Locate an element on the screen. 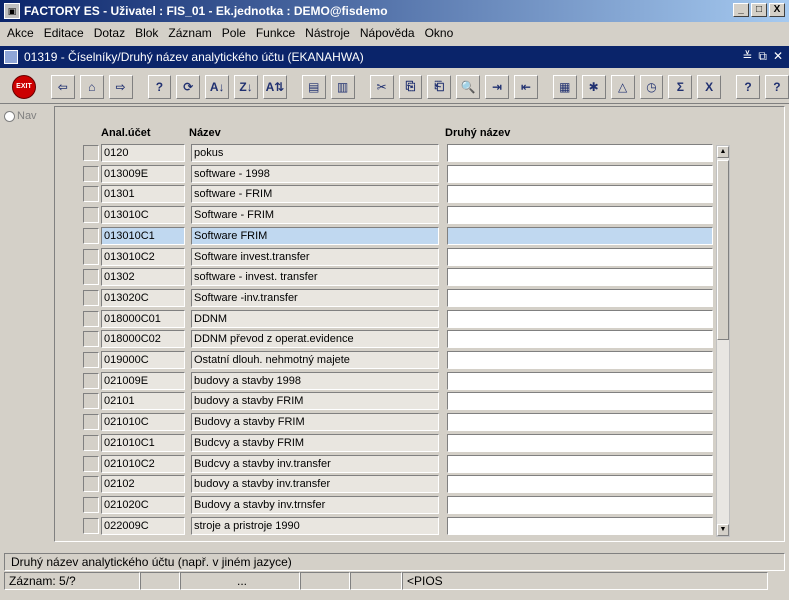 Image resolution: width=789 pixels, height=600 pixels. print-preview-icon: ▥ is located at coordinates (342, 86).